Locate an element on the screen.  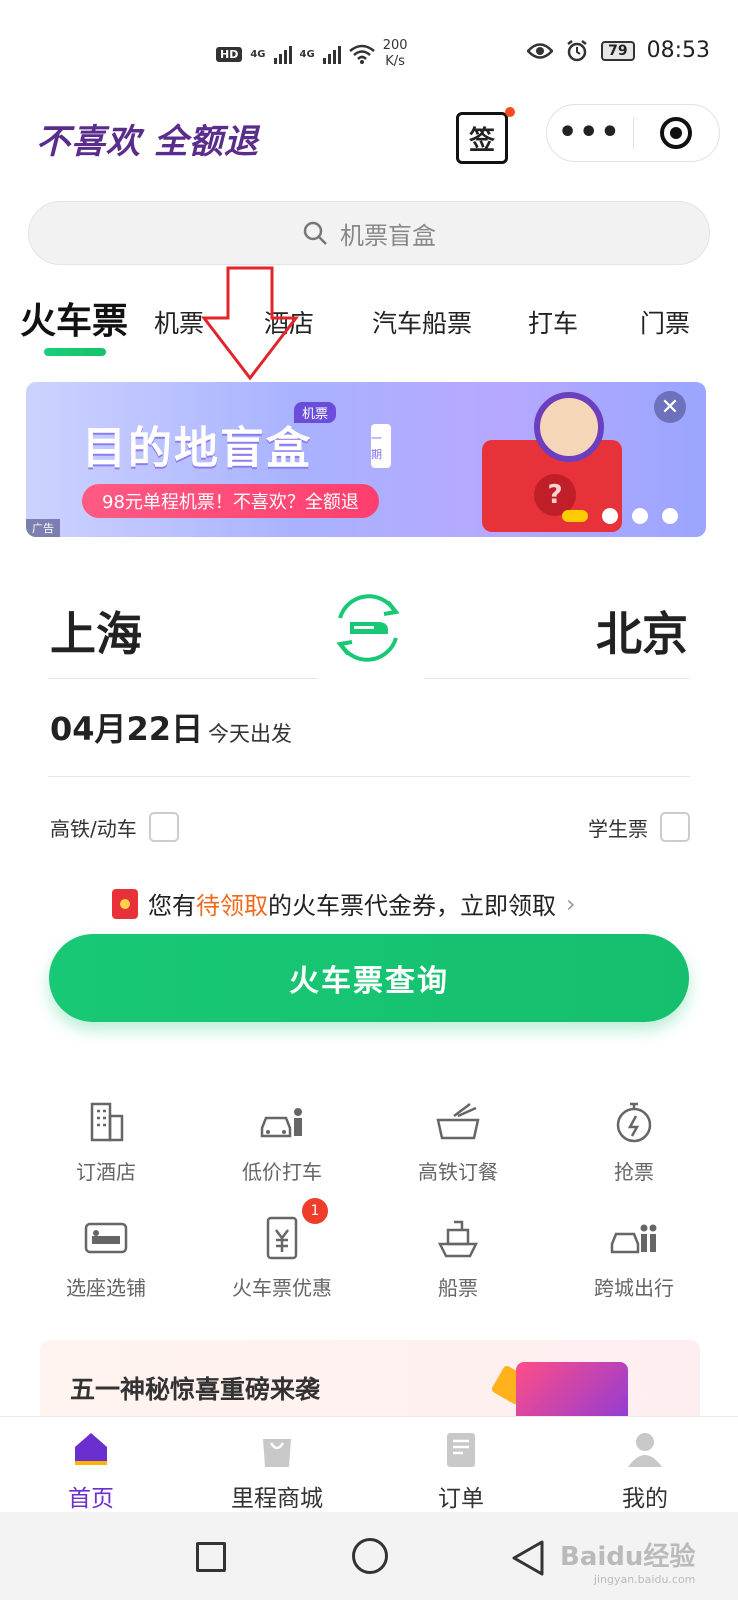
sign-in-icon: 签 is located at coordinates (485, 135).